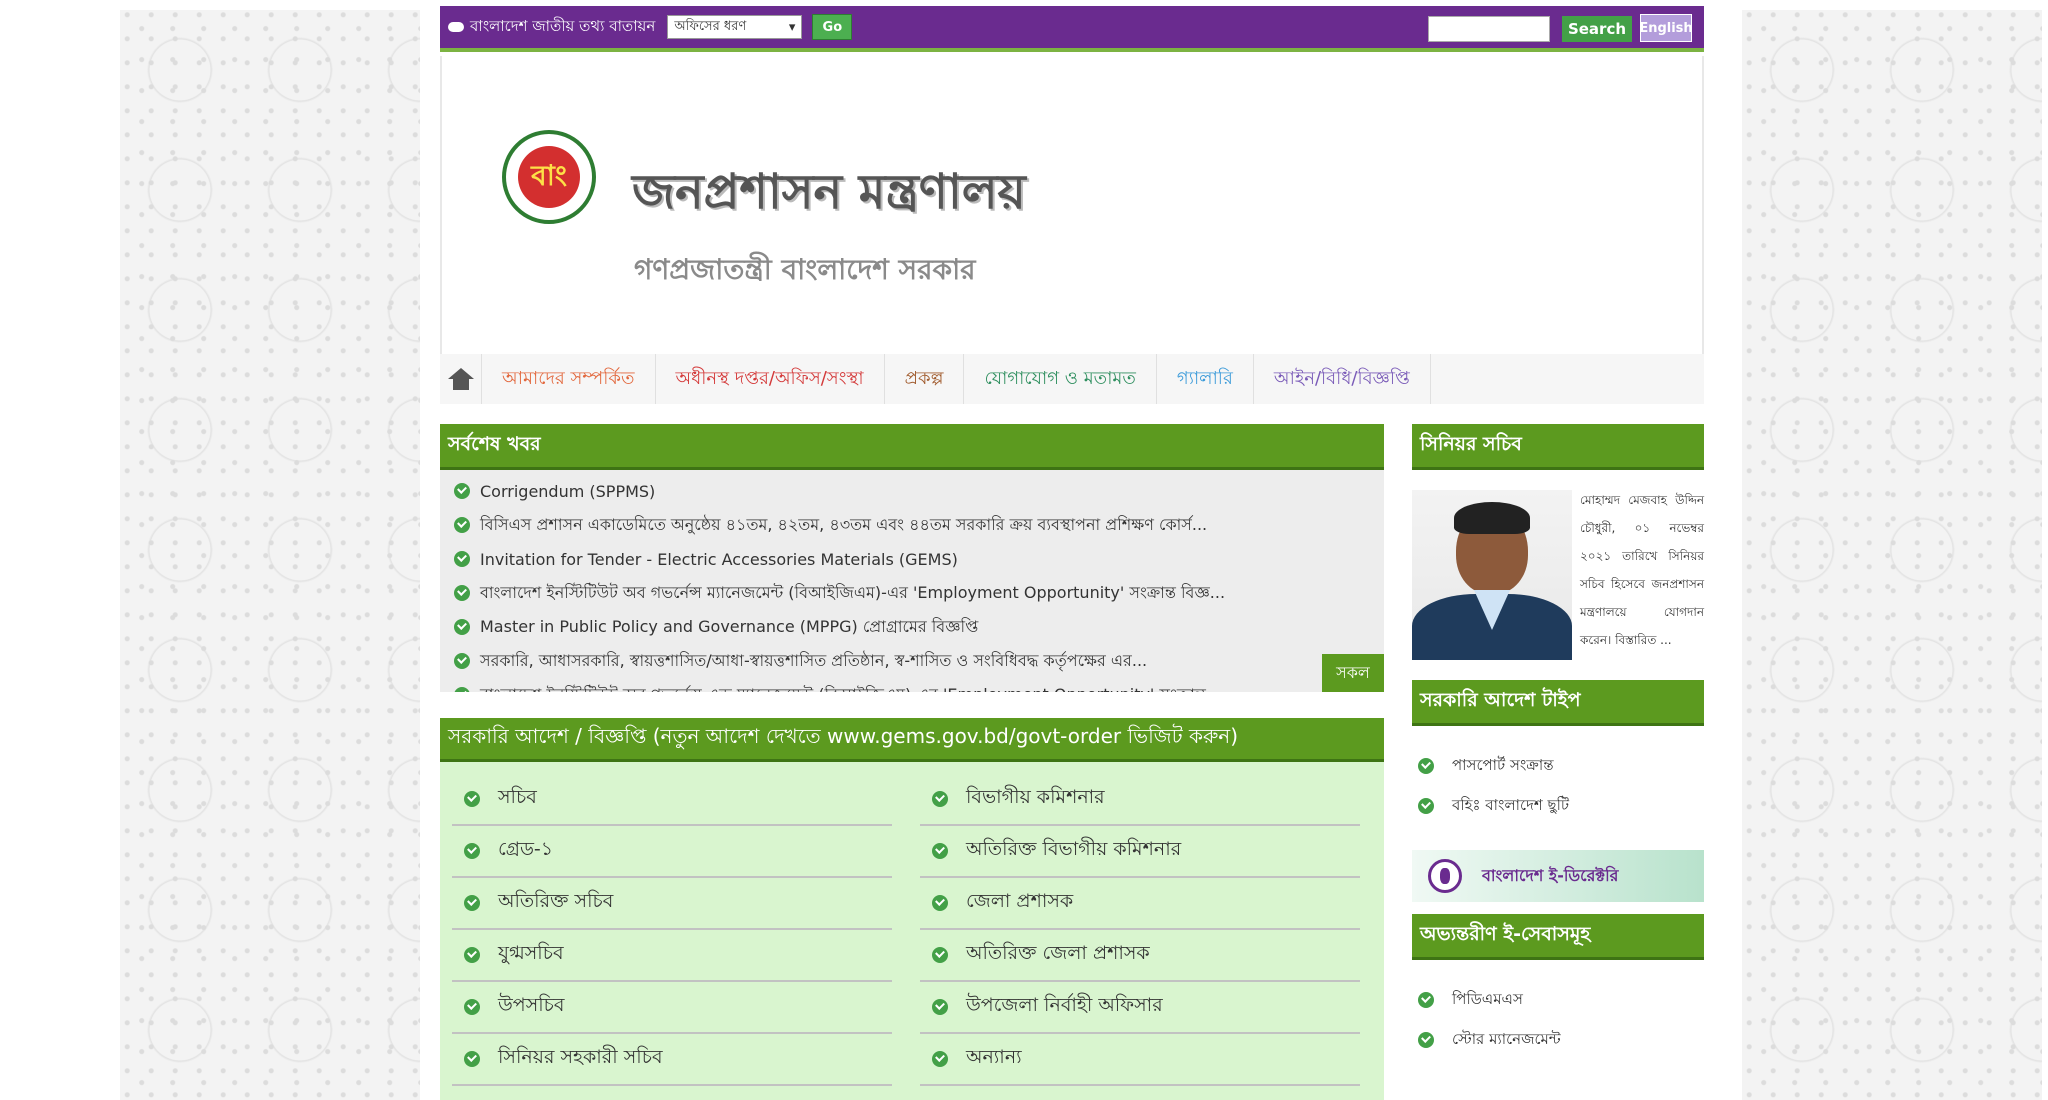 This screenshot has height=1100, width=2048. Describe the element at coordinates (912, 447) in the screenshot. I see `latest-news-title: সর্বশেষ খবর` at that location.